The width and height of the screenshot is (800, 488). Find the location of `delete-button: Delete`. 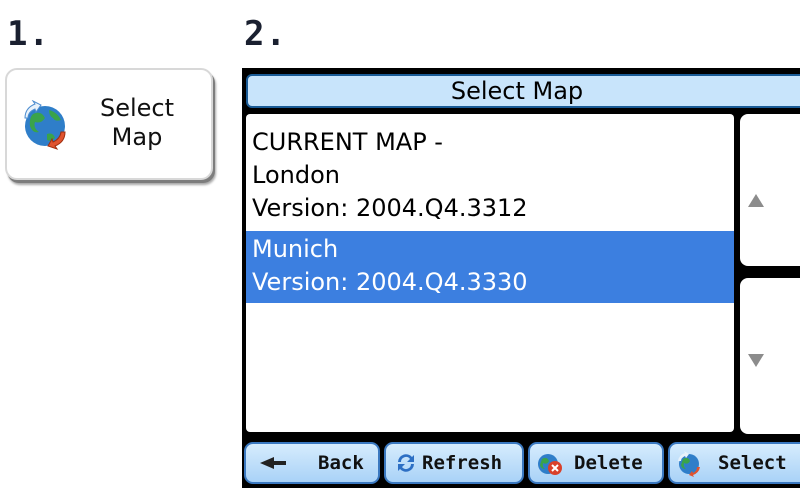

delete-button: Delete is located at coordinates (596, 463).